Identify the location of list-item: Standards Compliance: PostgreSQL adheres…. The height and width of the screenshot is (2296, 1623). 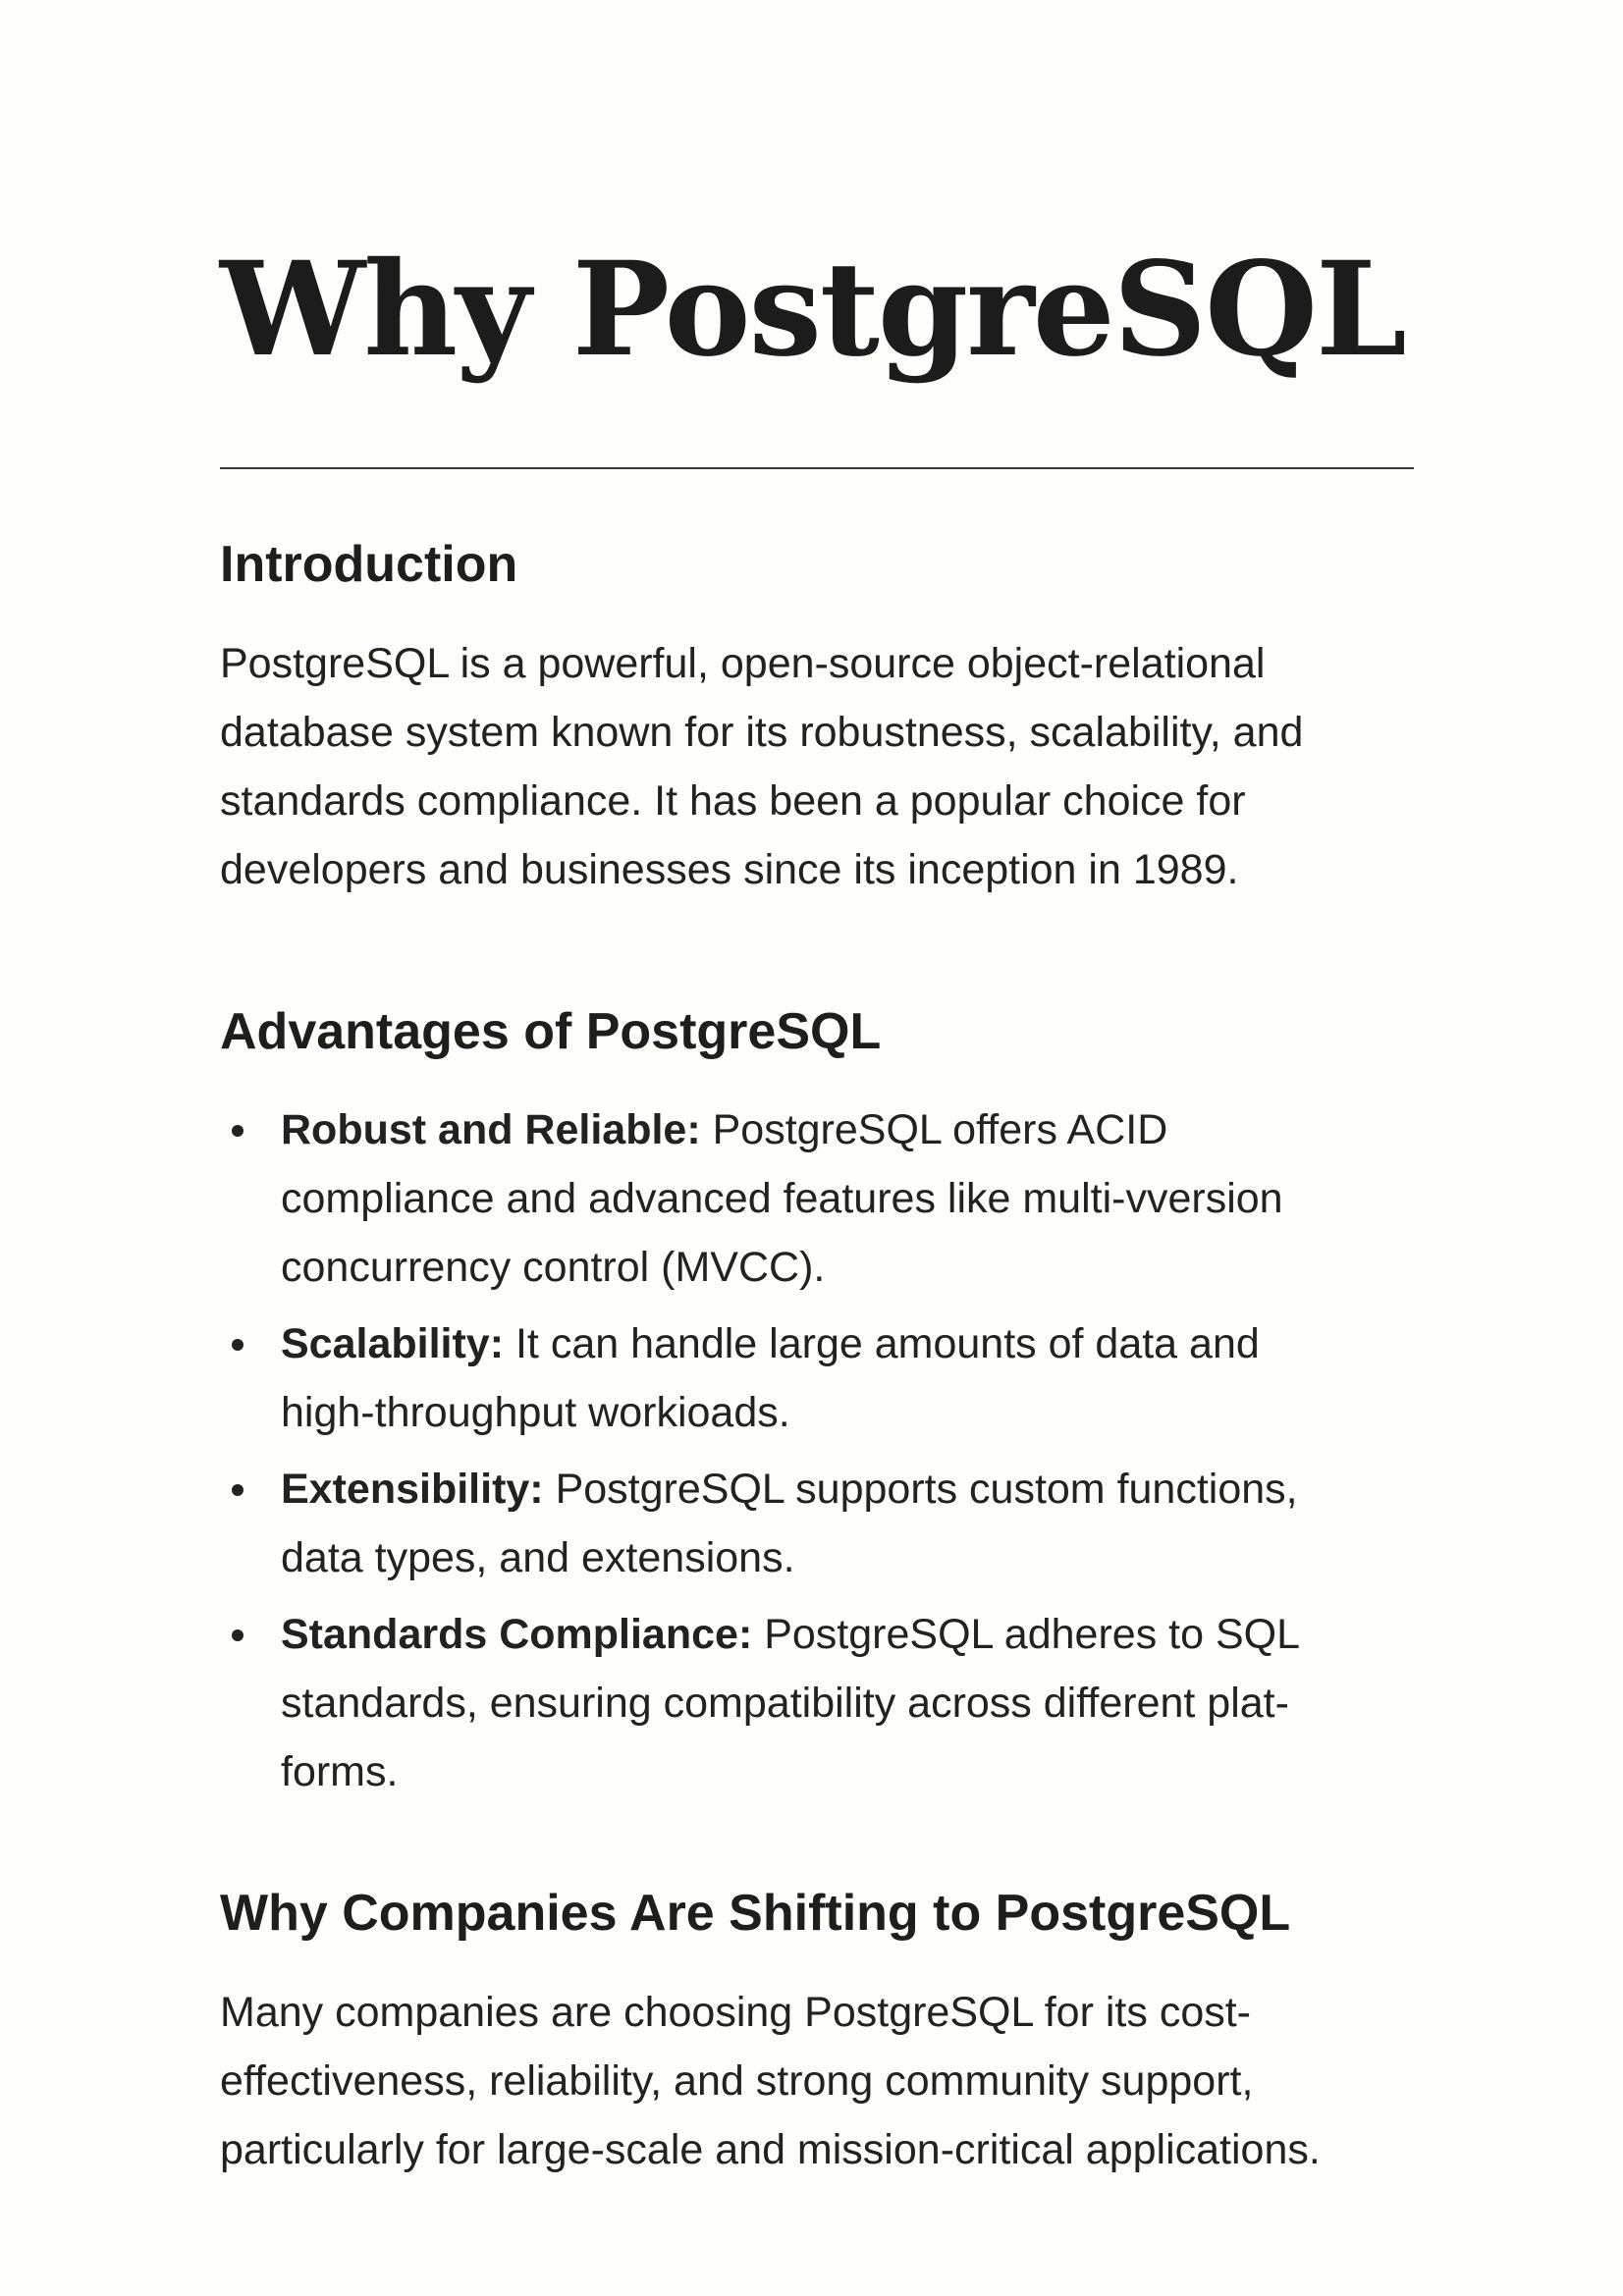
(828, 1703).